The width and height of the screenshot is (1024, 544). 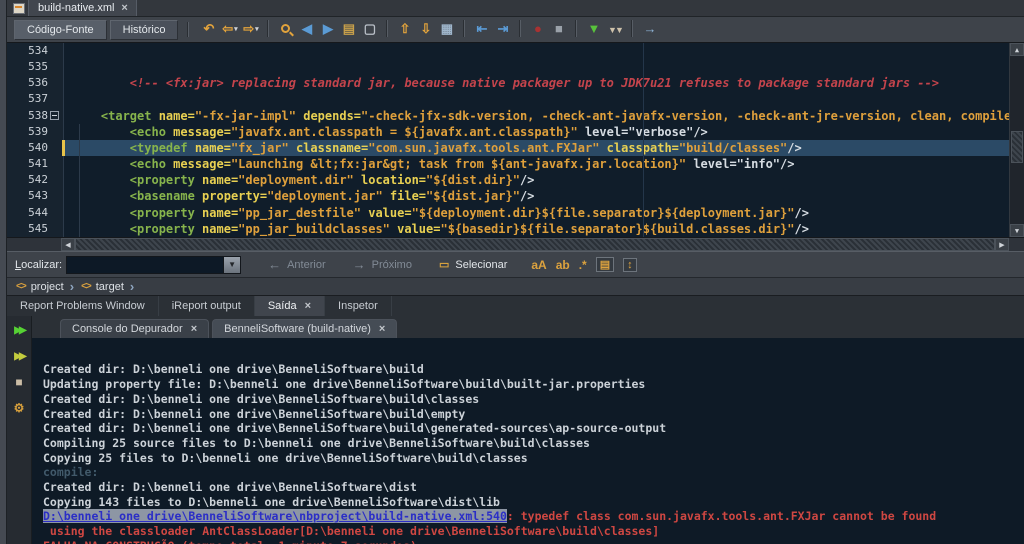 I want to click on fold-guide-line, so click(x=79, y=180).